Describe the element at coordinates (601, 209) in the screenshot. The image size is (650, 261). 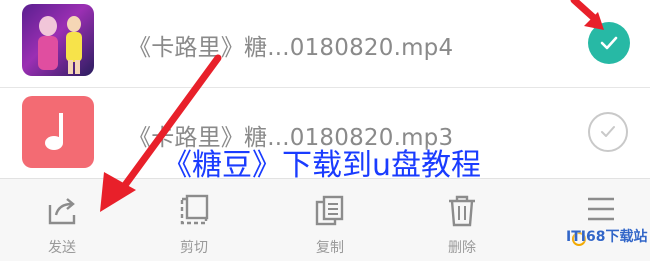
I see `more-menu-icon` at that location.